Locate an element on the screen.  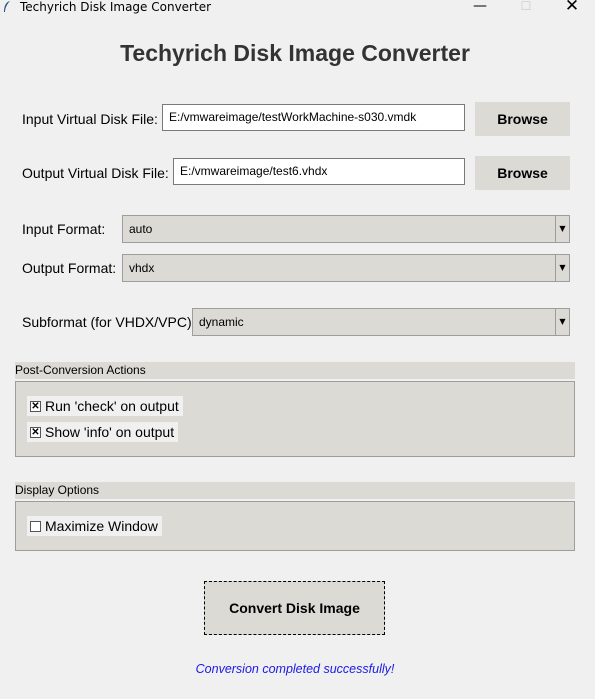
window-title: Techyrich Disk Image Converter is located at coordinates (116, 7).